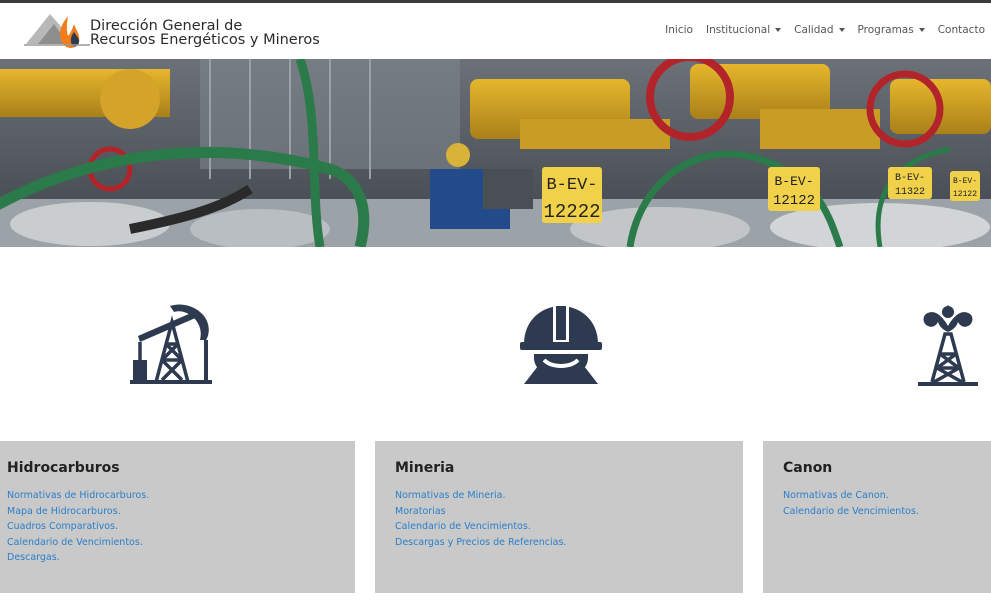  Describe the element at coordinates (808, 468) in the screenshot. I see `section-title: Canon` at that location.